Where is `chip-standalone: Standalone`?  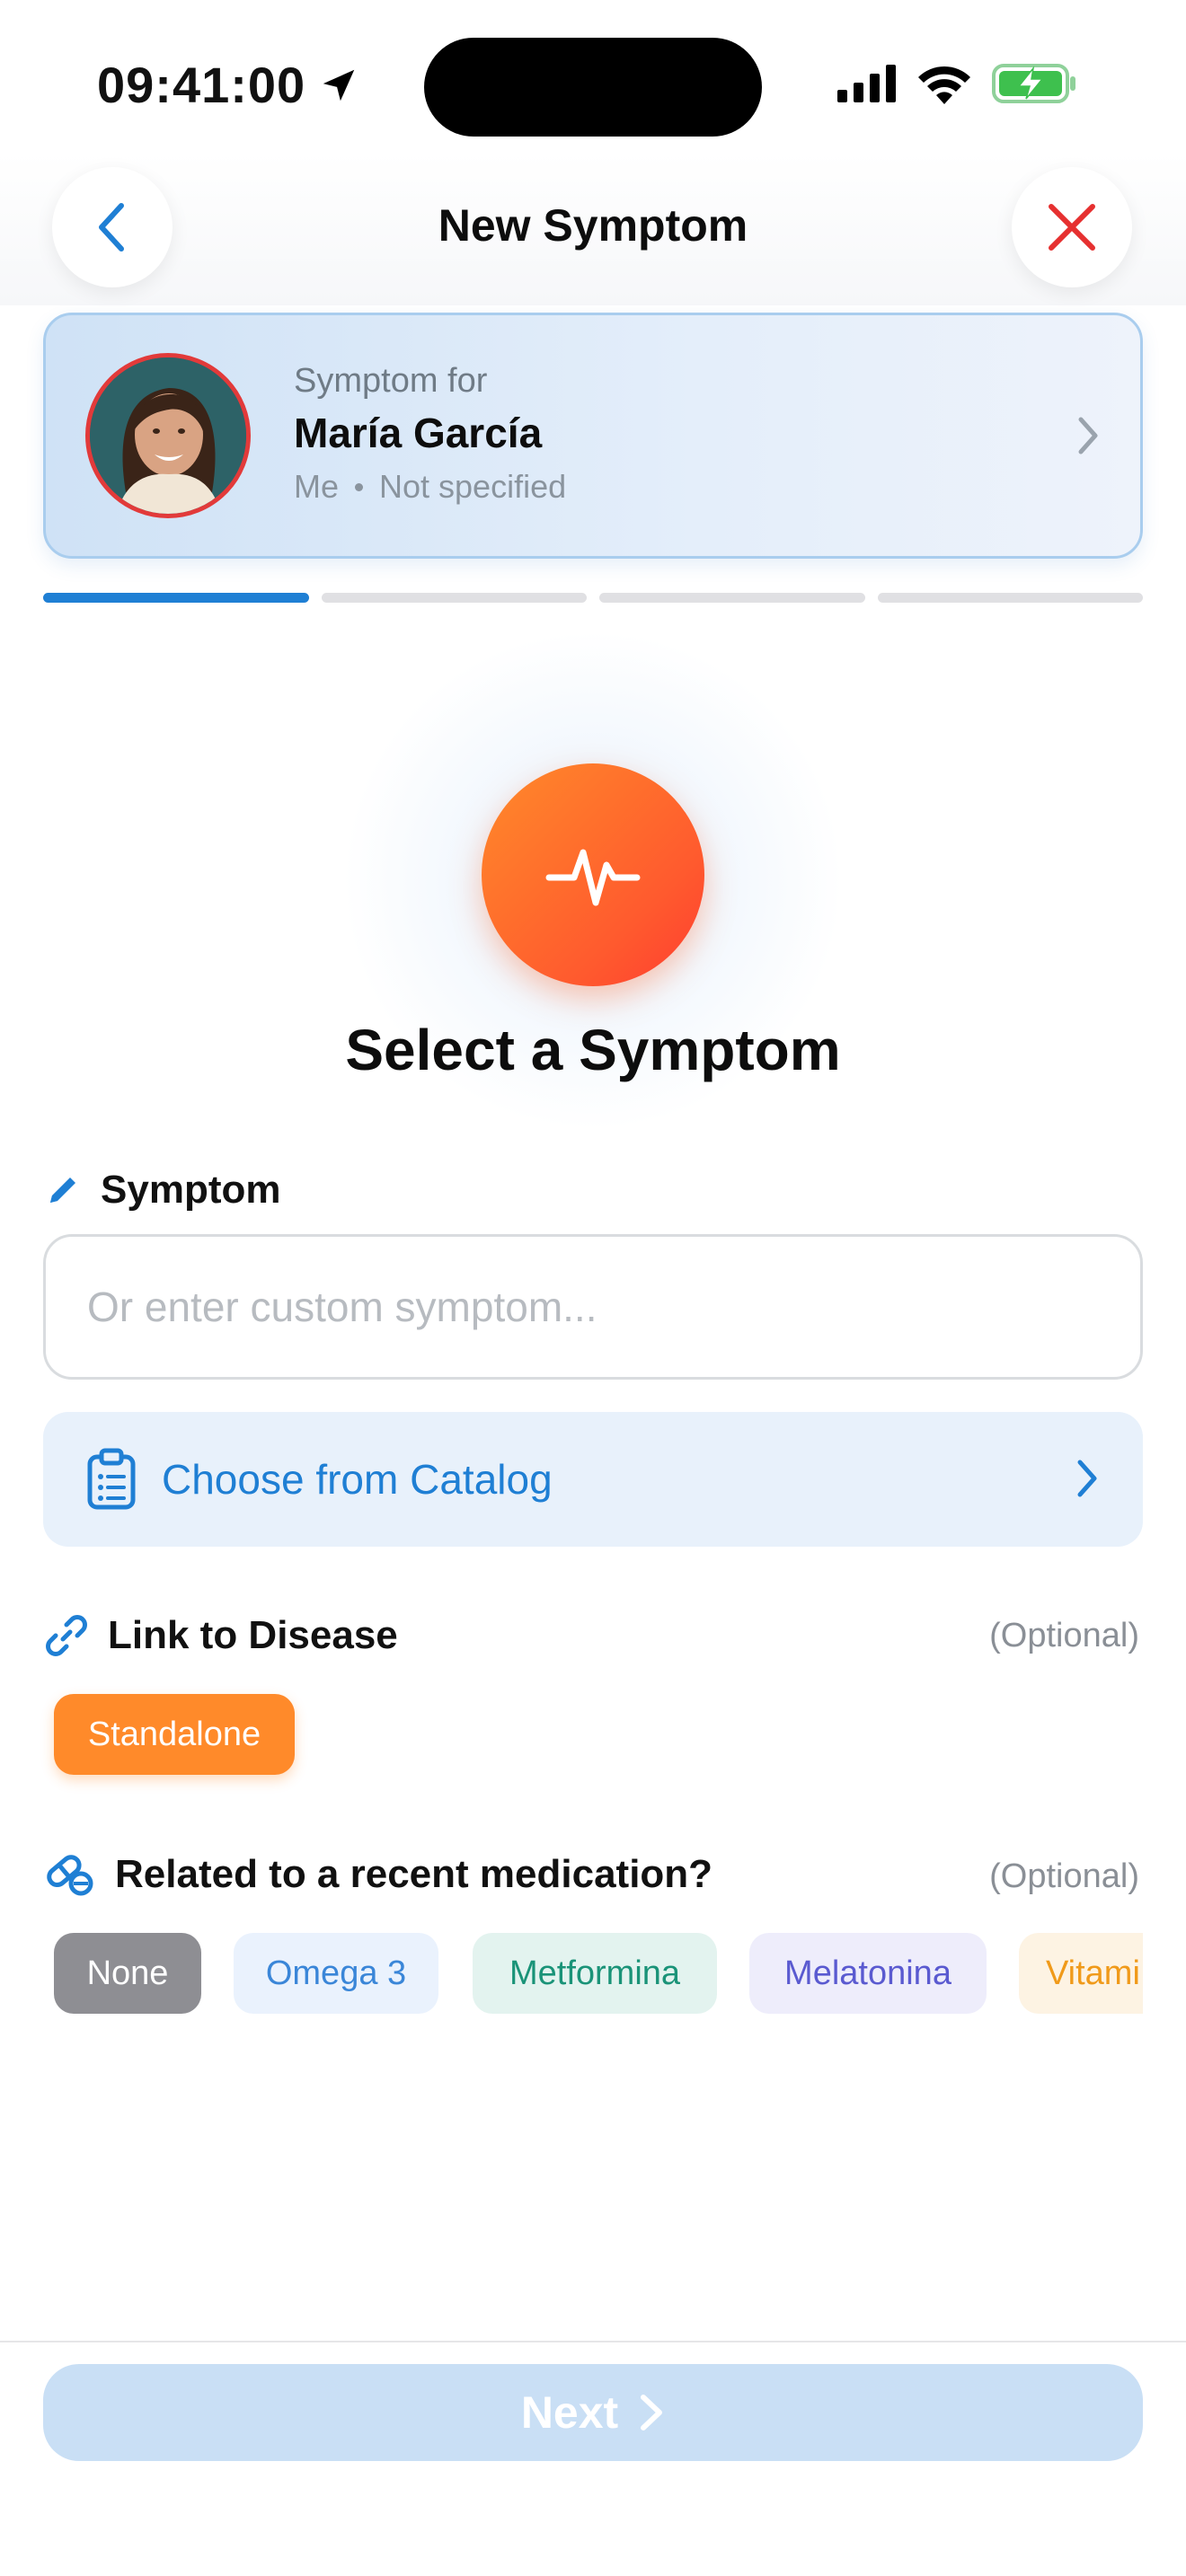 chip-standalone: Standalone is located at coordinates (174, 1734).